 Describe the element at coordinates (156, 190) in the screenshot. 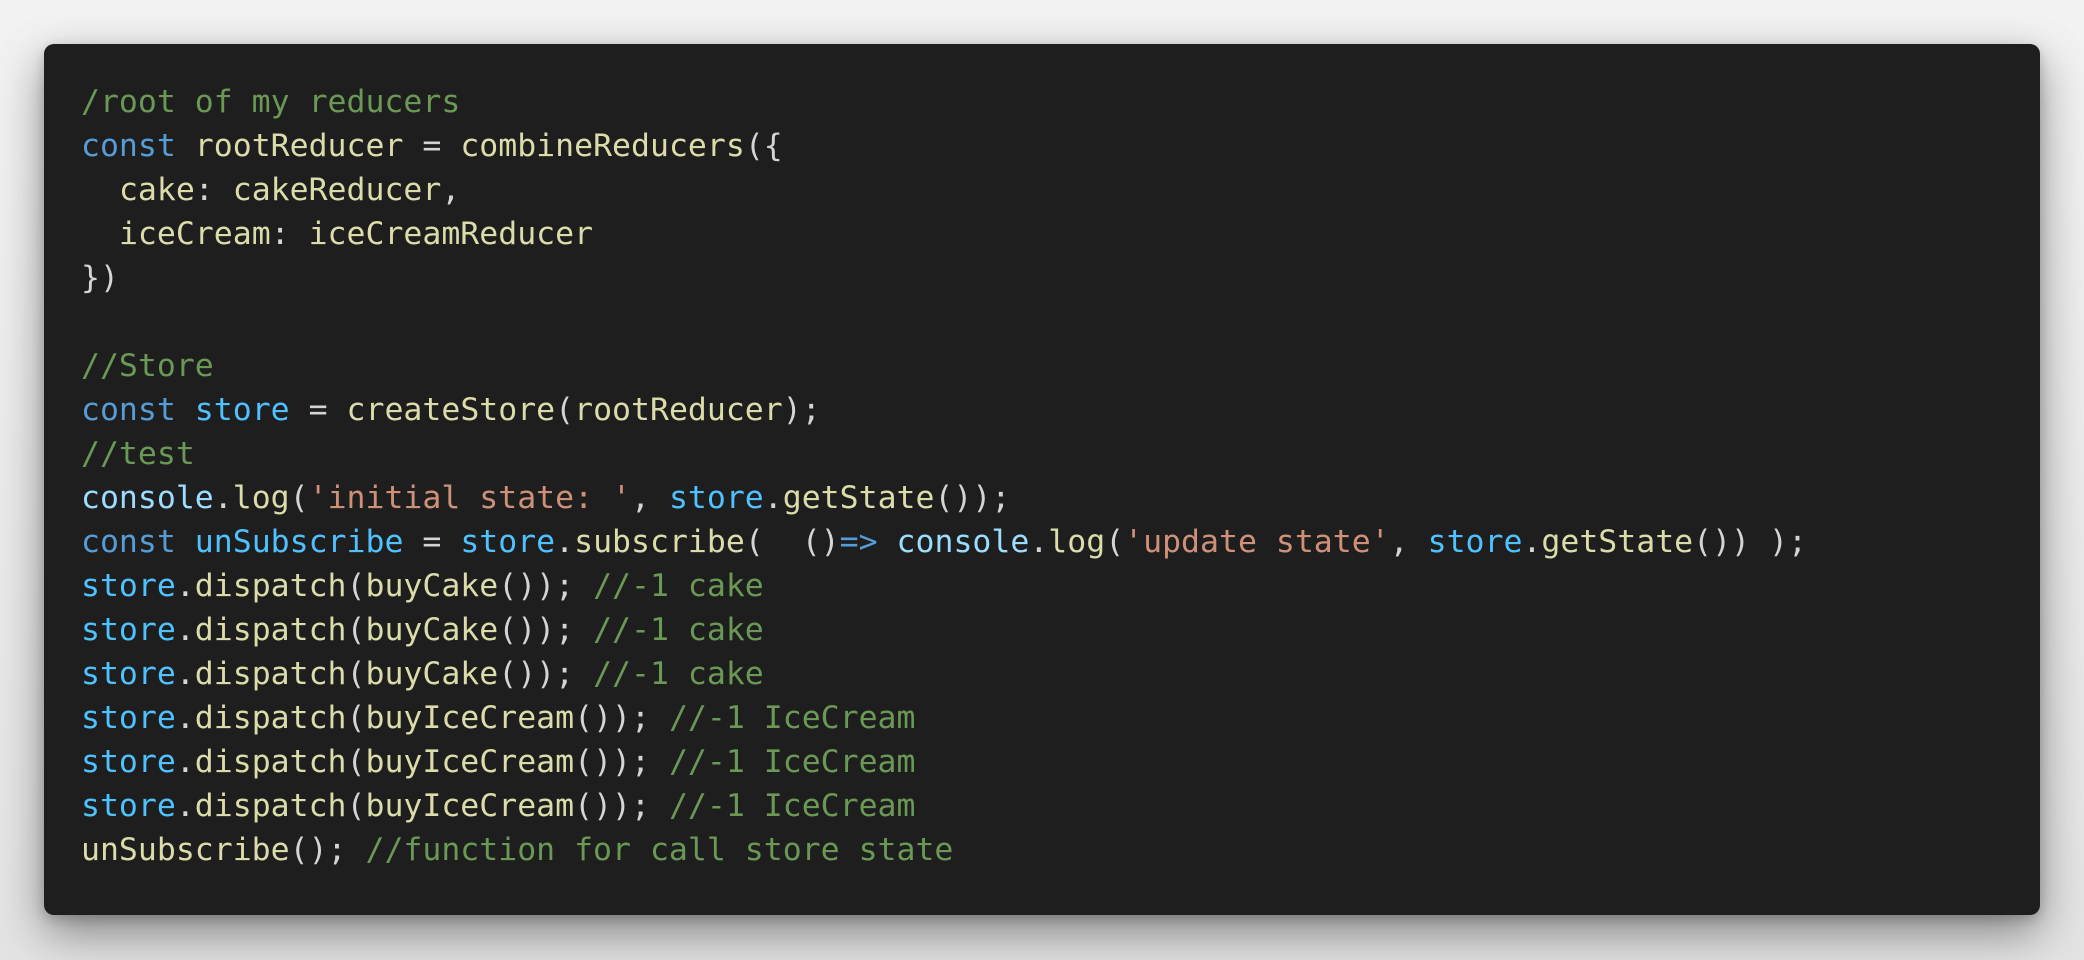

I see `code-token: cake` at that location.